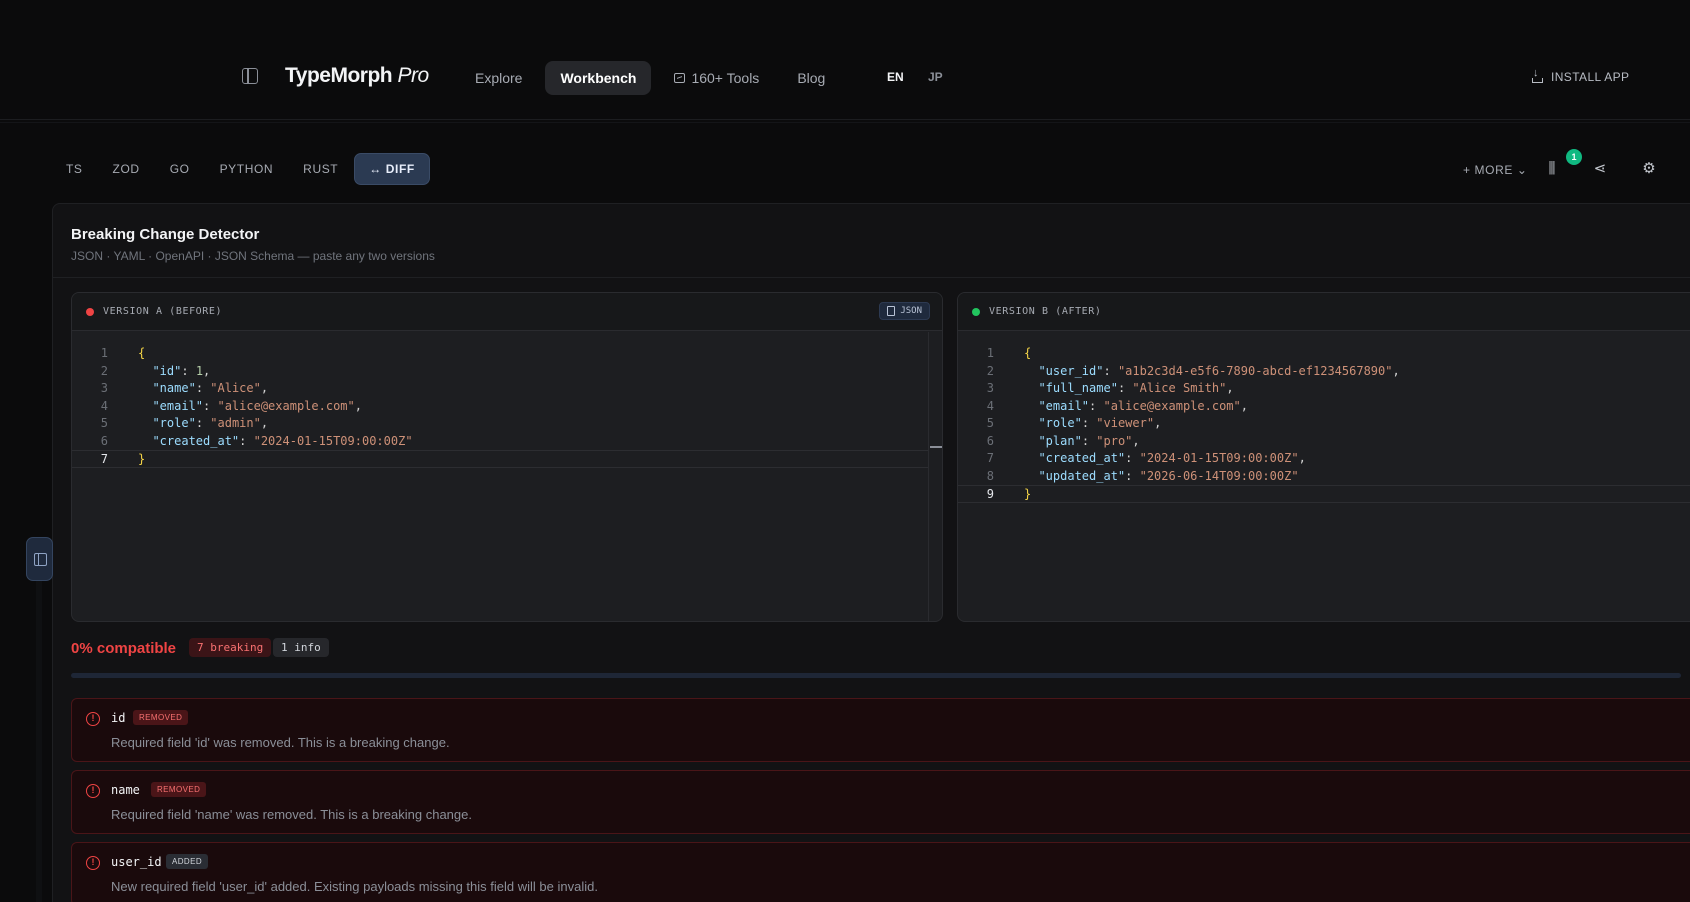 Image resolution: width=1690 pixels, height=902 pixels. What do you see at coordinates (163, 311) in the screenshot?
I see `editor-a-label: VERSION A (BEFORE)` at bounding box center [163, 311].